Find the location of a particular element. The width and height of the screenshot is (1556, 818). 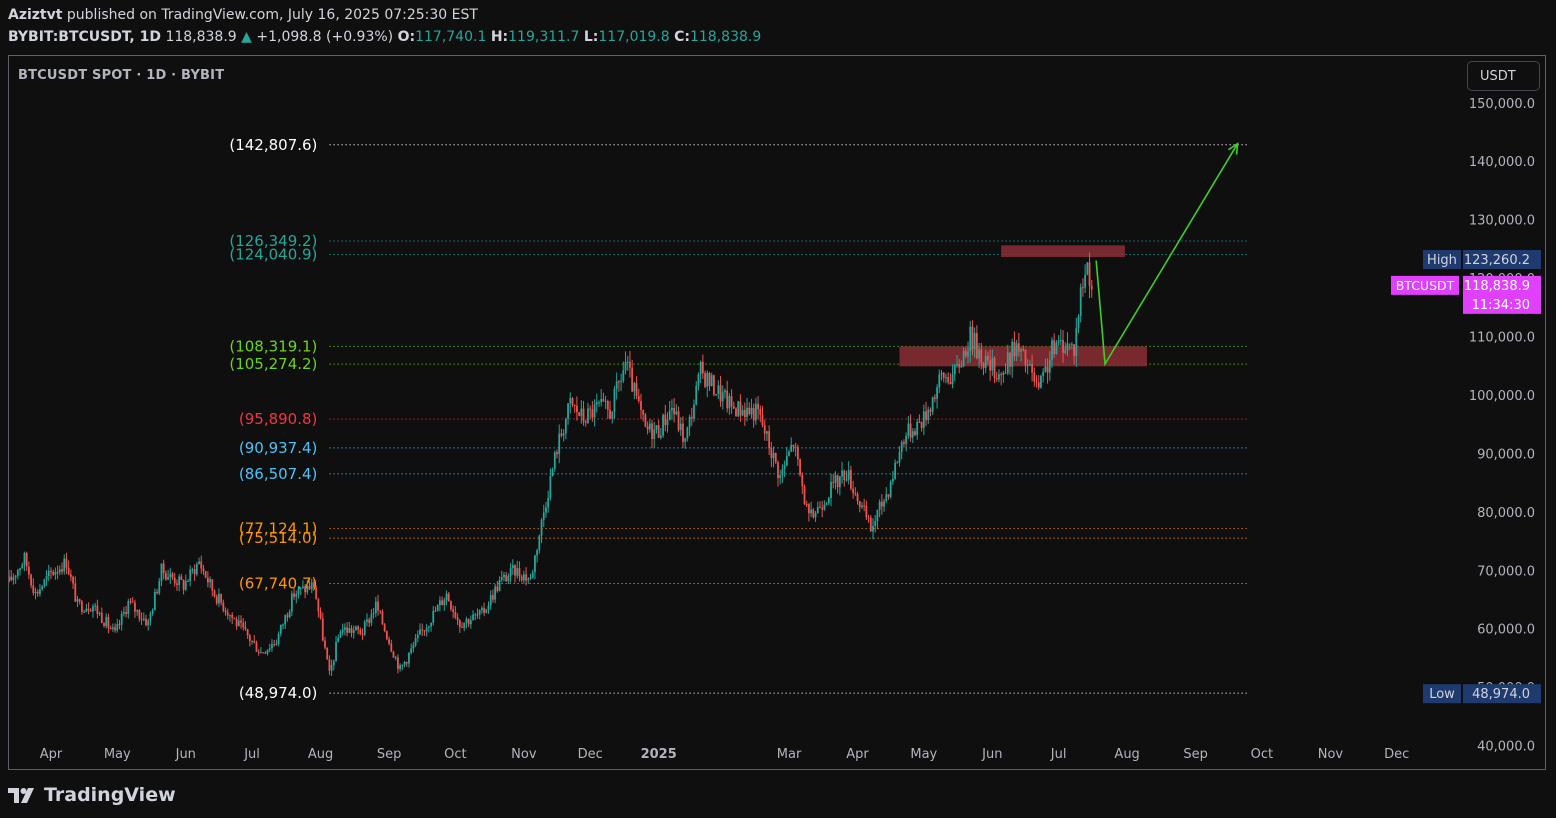

current-price-value: 118,838.9 is located at coordinates (1497, 286).